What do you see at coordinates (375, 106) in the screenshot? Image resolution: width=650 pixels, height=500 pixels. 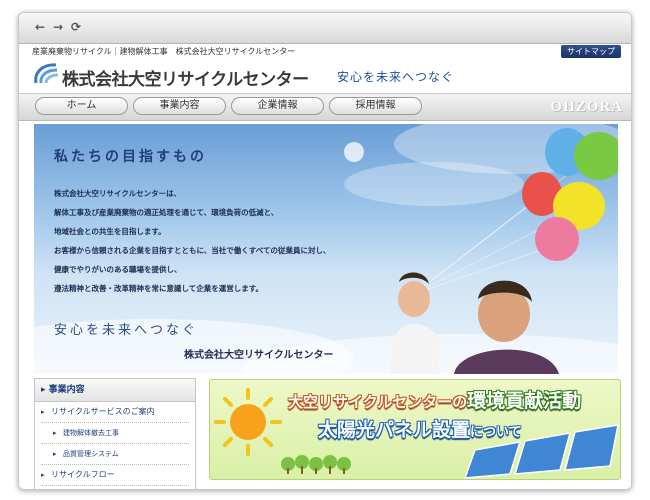 I see `nav-recruit: 採用情報` at bounding box center [375, 106].